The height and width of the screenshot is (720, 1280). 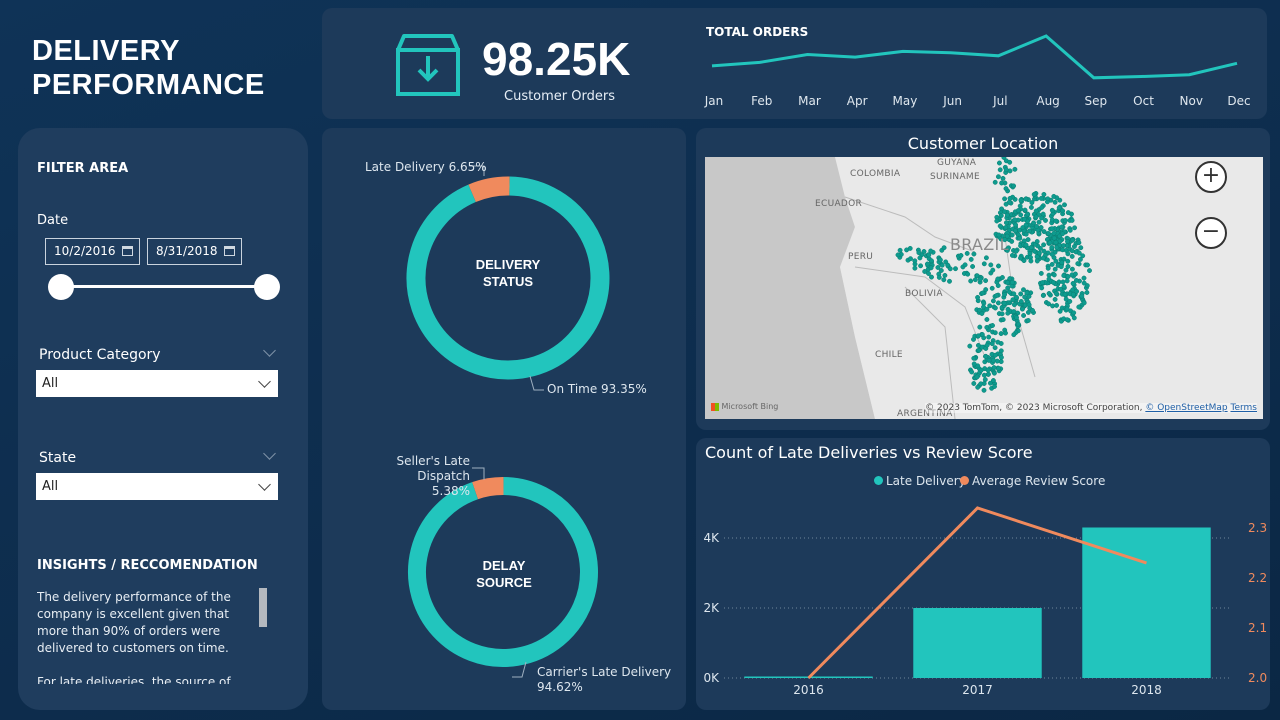 What do you see at coordinates (164, 286) in the screenshot?
I see `date-slider-track` at bounding box center [164, 286].